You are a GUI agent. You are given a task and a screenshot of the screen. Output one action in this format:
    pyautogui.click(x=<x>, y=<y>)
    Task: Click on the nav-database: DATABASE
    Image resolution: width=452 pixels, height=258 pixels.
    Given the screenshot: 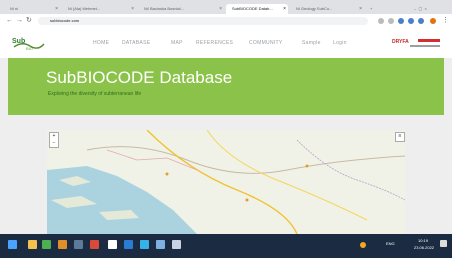 What is the action you would take?
    pyautogui.click(x=136, y=43)
    